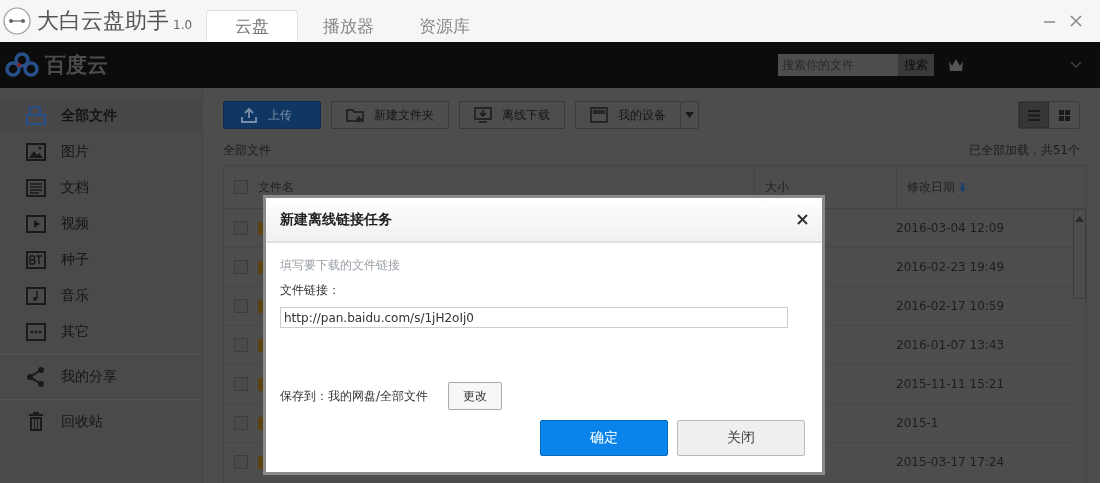  What do you see at coordinates (36, 377) in the screenshot?
I see `share-icon` at bounding box center [36, 377].